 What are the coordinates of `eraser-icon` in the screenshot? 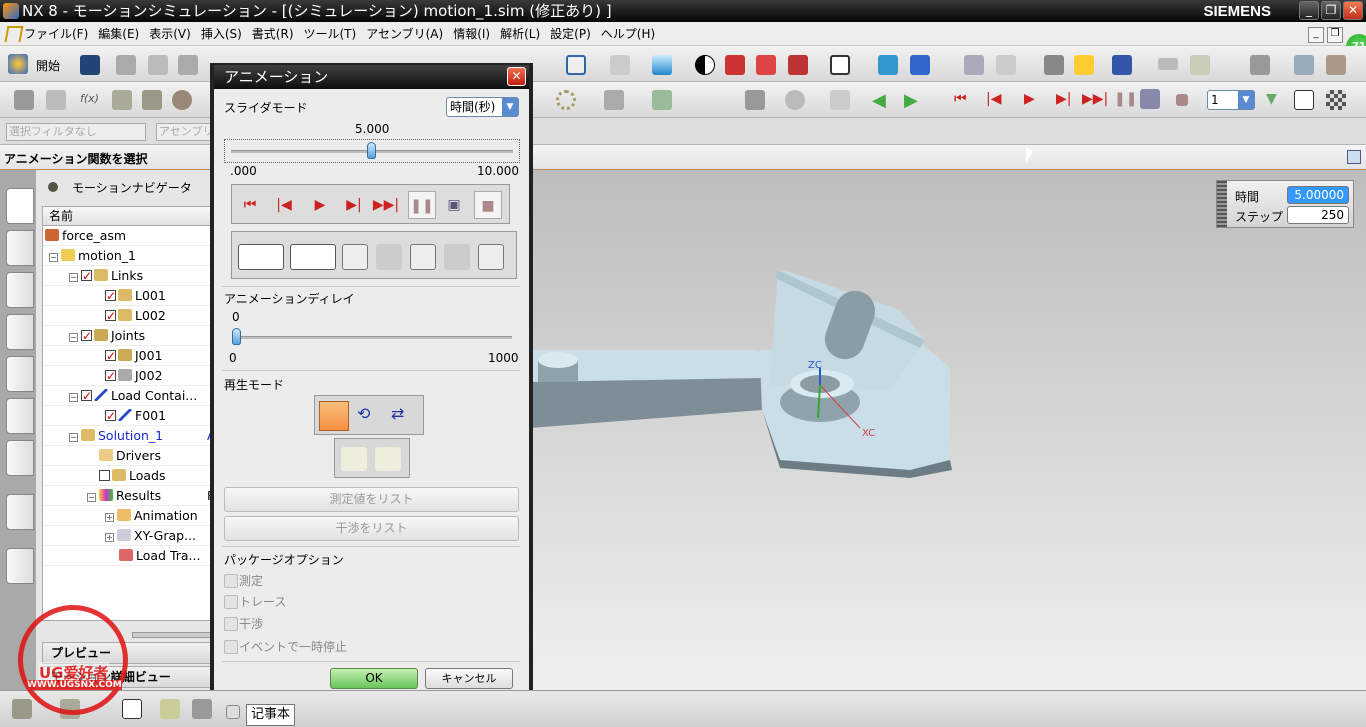 It's located at (1054, 65).